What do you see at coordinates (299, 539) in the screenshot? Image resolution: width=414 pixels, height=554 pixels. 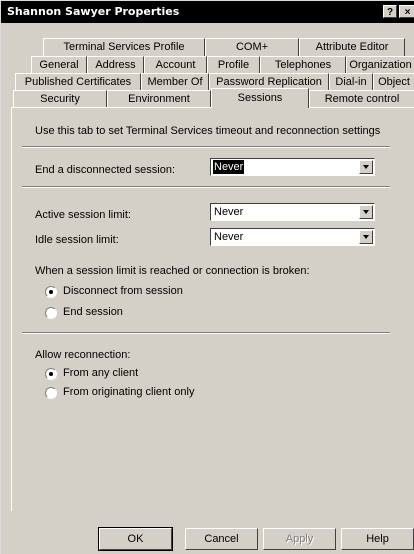 I see `apply-button: Apply` at bounding box center [299, 539].